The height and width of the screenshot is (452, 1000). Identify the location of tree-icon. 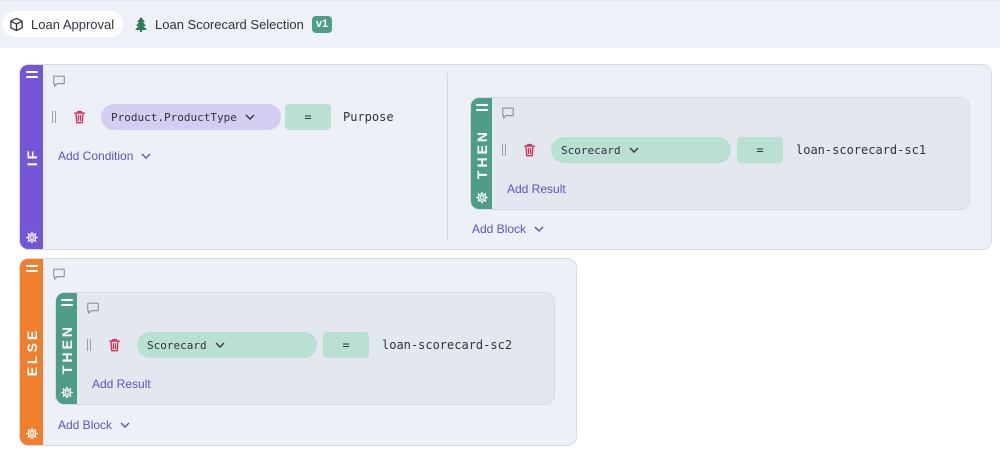
(141, 24).